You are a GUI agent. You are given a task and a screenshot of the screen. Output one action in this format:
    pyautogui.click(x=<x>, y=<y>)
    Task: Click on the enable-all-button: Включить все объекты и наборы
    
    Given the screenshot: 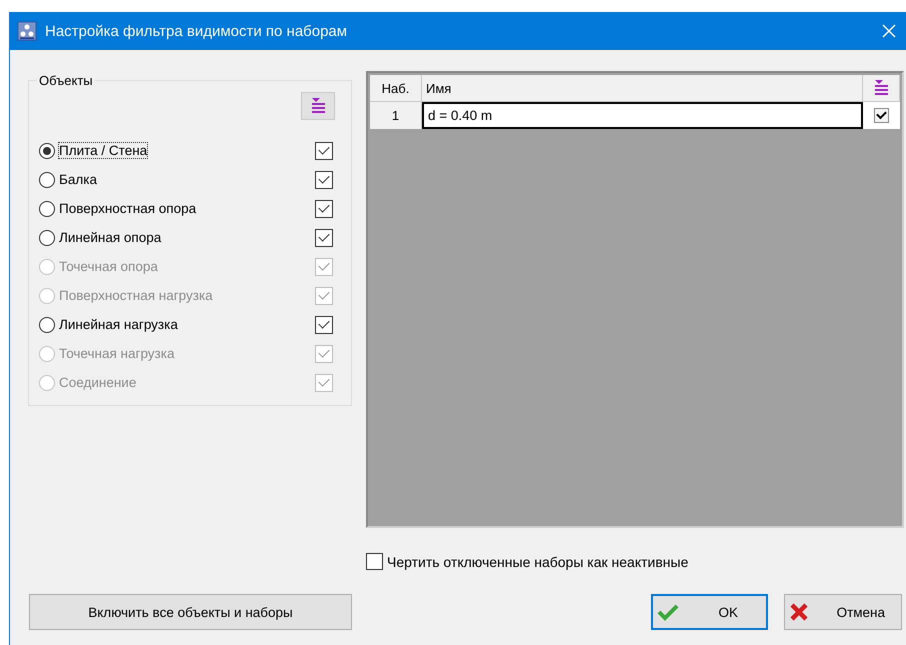 What is the action you would take?
    pyautogui.click(x=190, y=612)
    